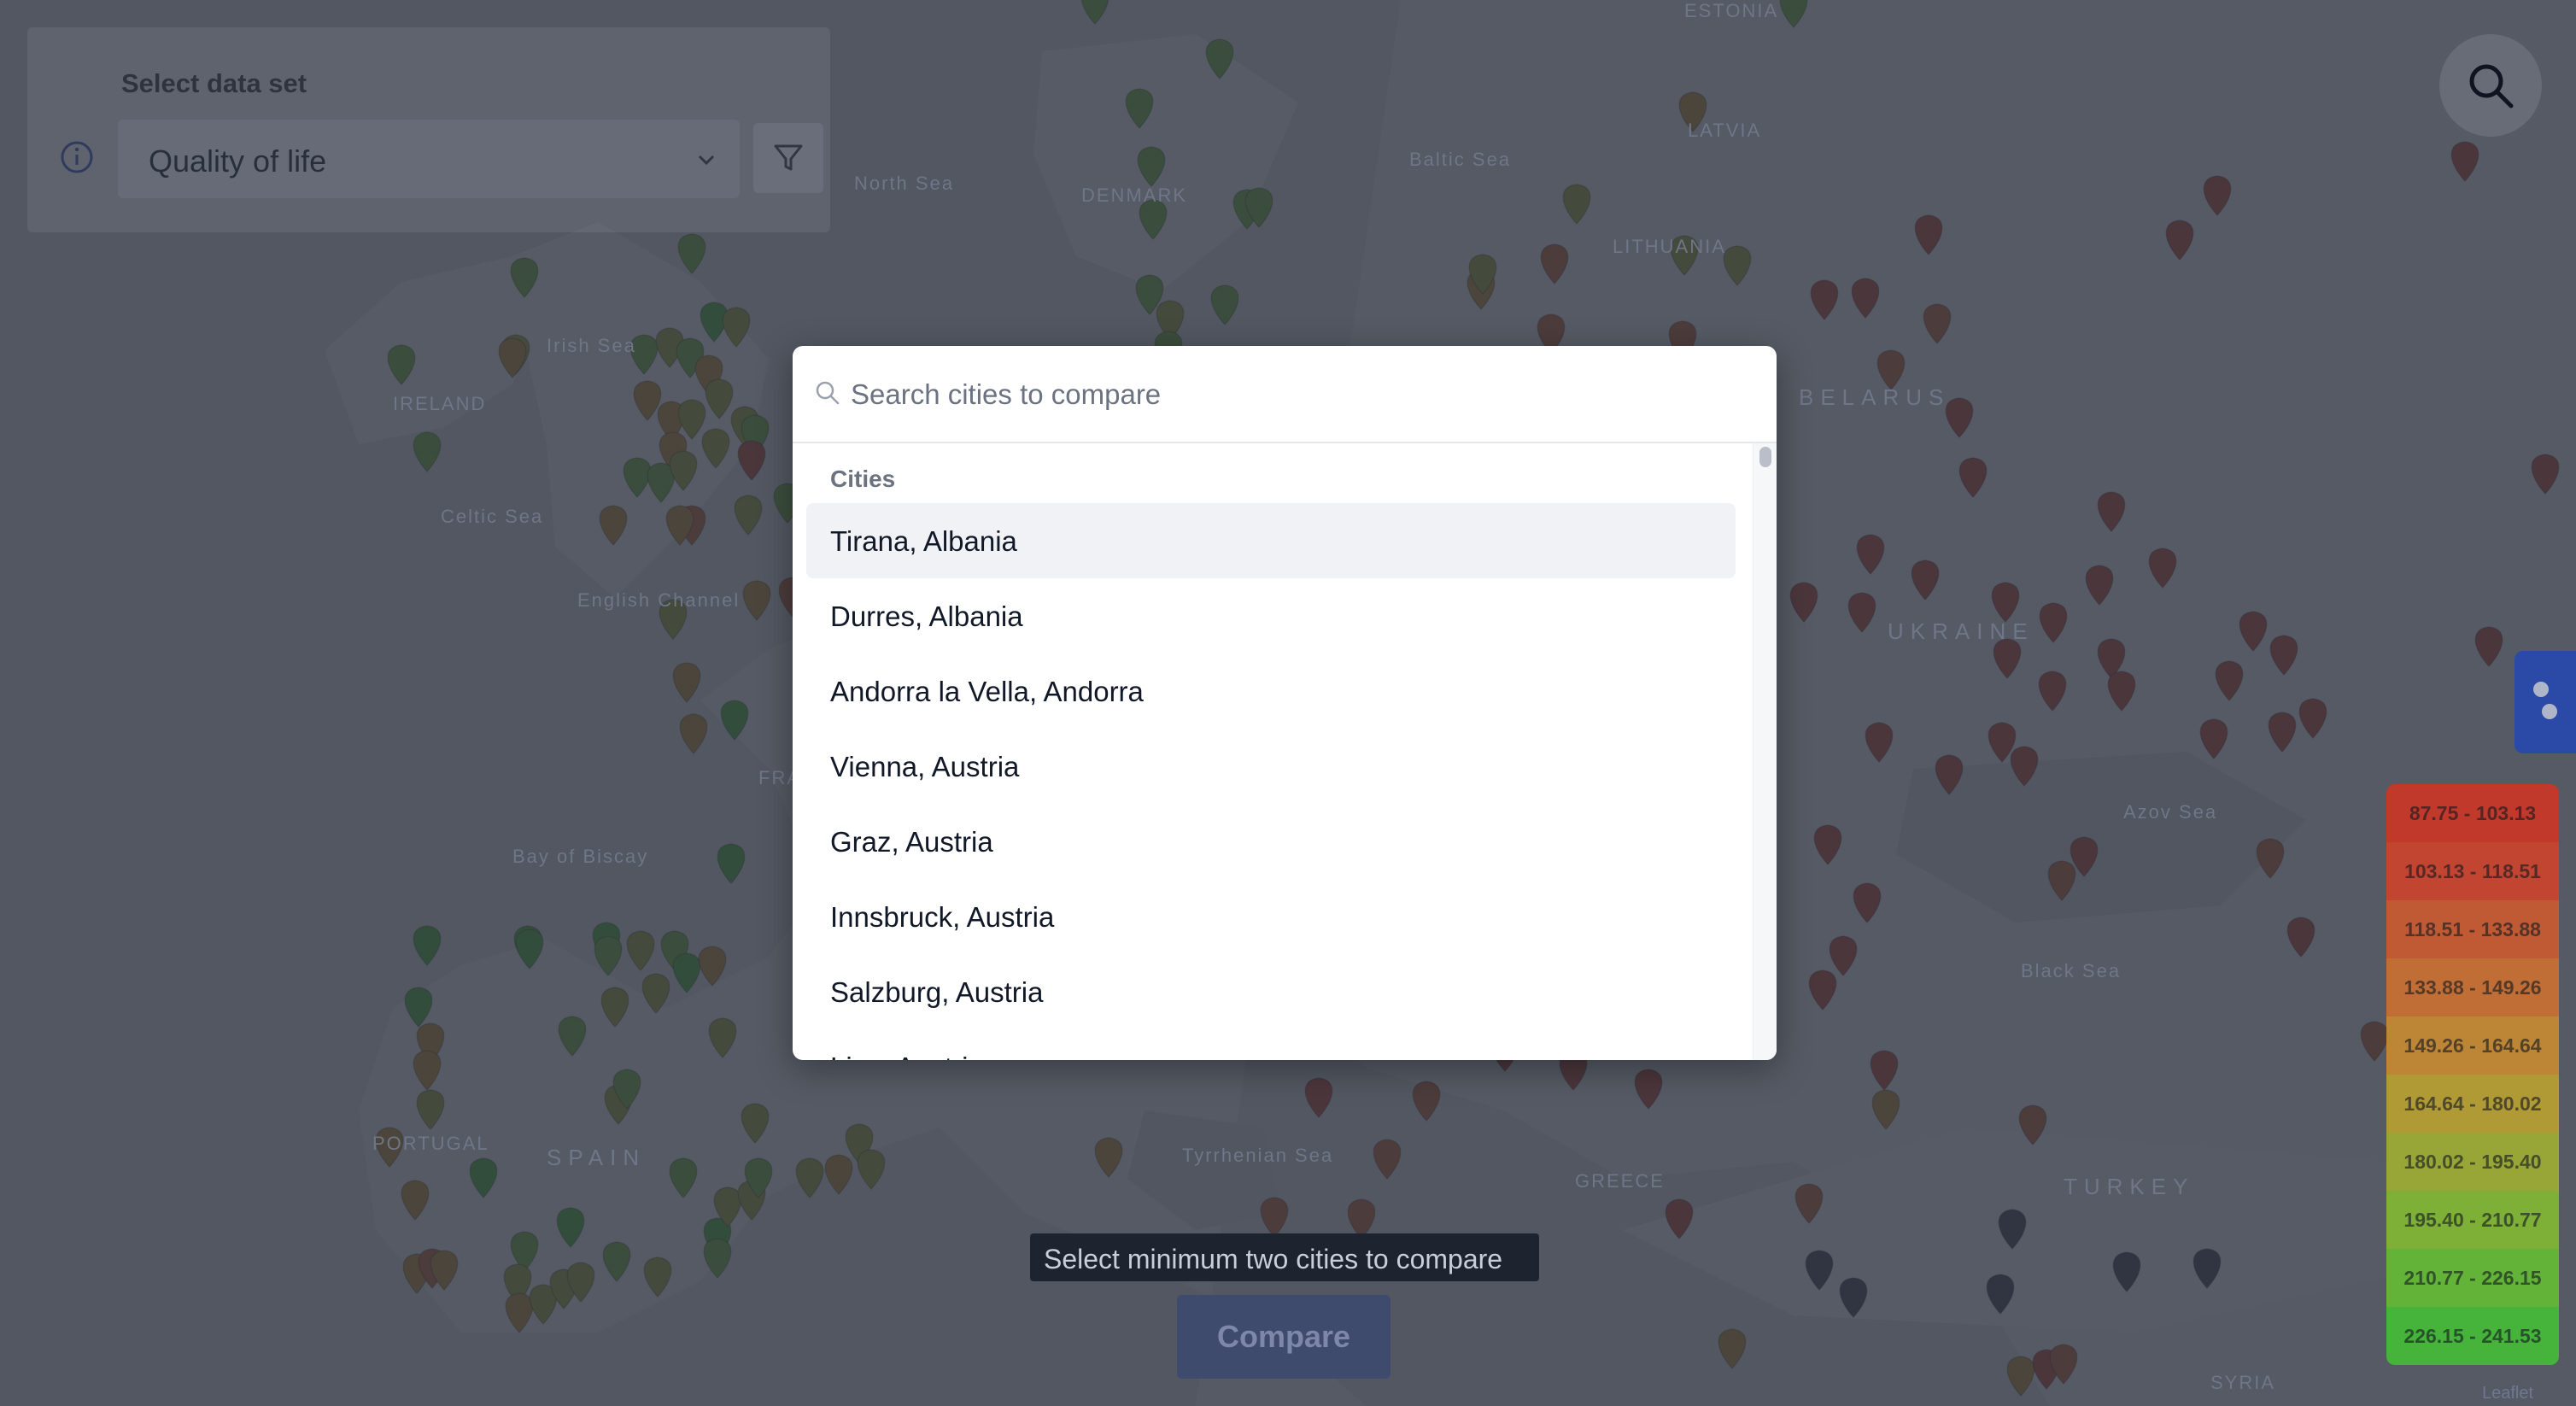 This screenshot has width=2576, height=1406. Describe the element at coordinates (2472, 1278) in the screenshot. I see `legend-item: 210.77 - 226.15` at that location.